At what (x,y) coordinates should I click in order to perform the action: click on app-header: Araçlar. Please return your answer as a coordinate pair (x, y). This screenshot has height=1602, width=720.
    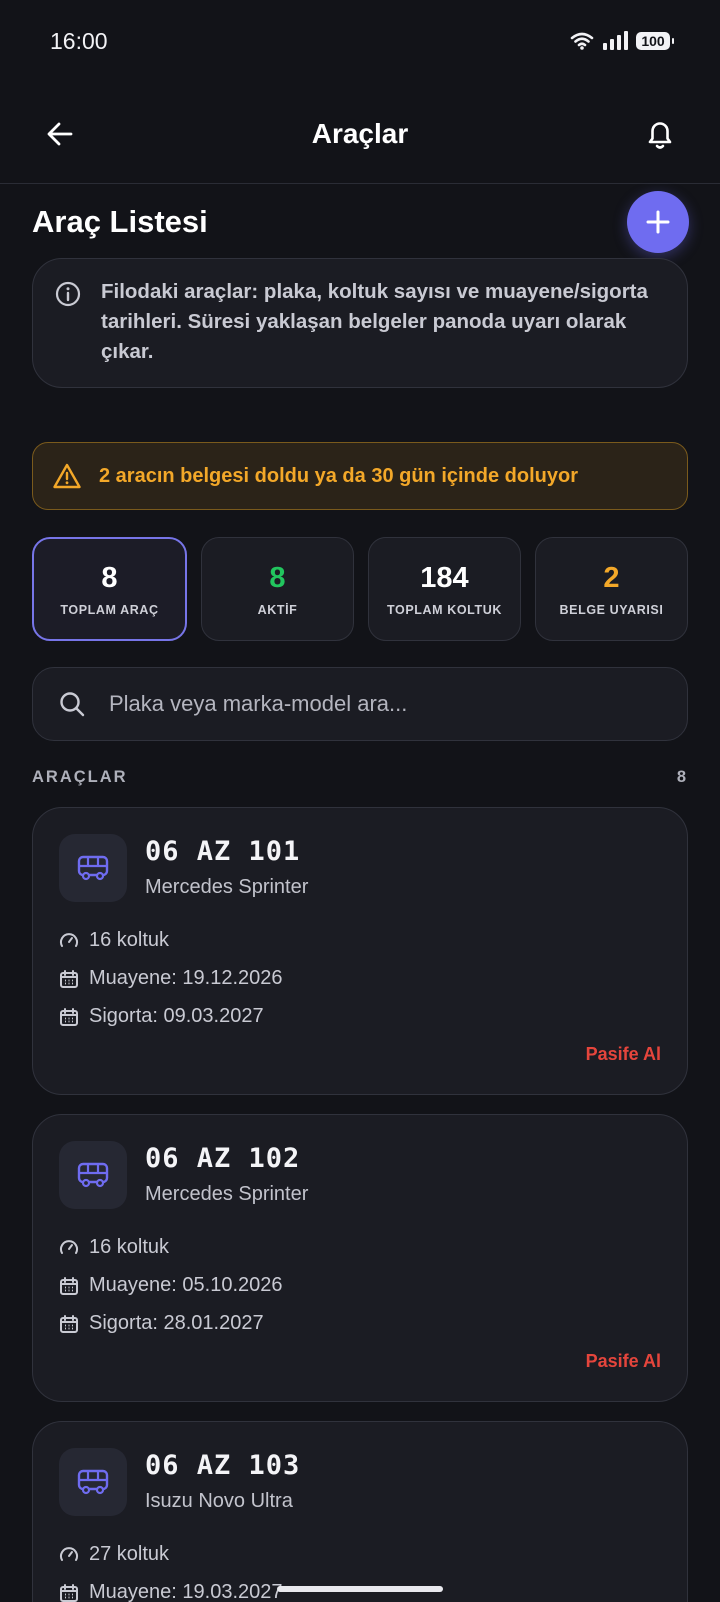
    Looking at the image, I should click on (360, 134).